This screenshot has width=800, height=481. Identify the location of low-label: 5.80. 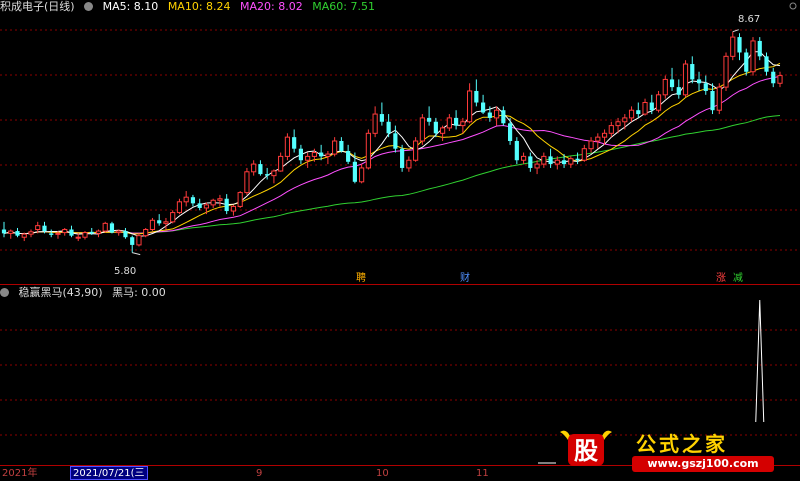
(125, 271).